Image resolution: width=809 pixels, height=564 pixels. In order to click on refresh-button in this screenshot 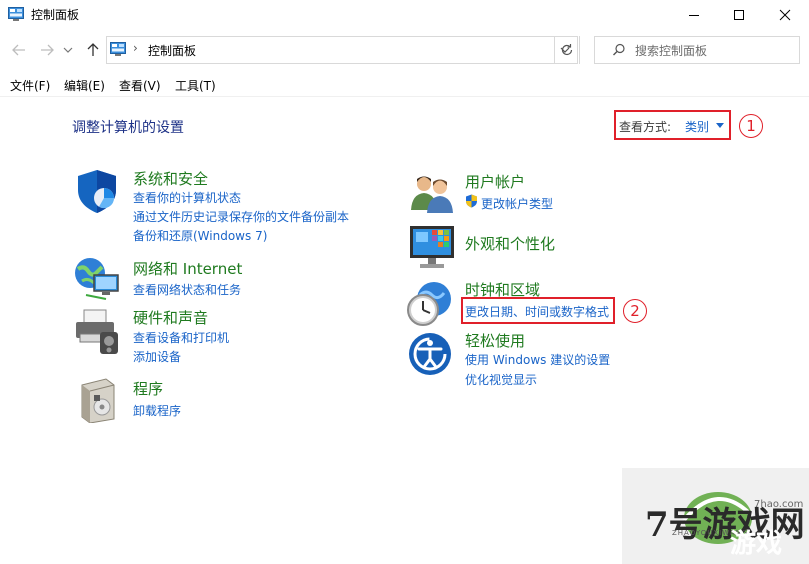, I will do `click(567, 50)`.